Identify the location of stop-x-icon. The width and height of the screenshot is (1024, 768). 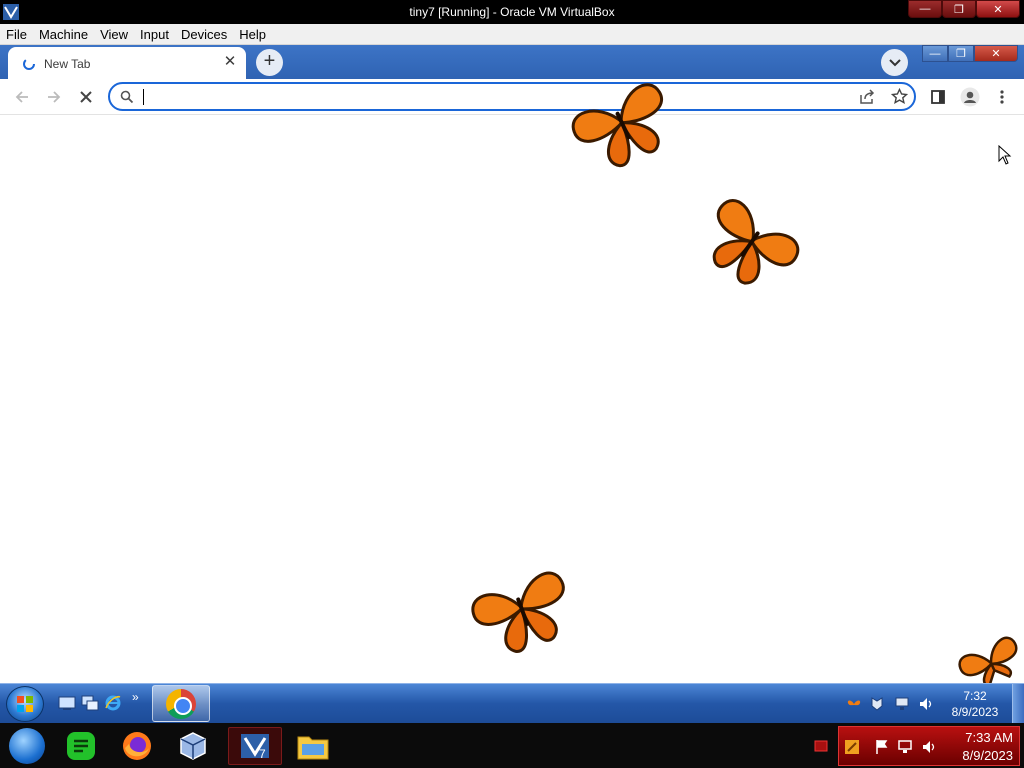
(86, 97).